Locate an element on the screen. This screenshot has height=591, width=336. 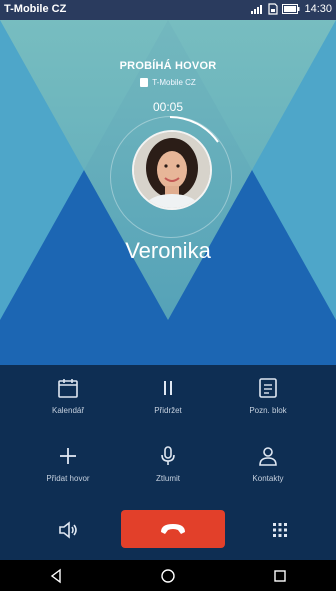
sim-card-icon is located at coordinates (144, 82).